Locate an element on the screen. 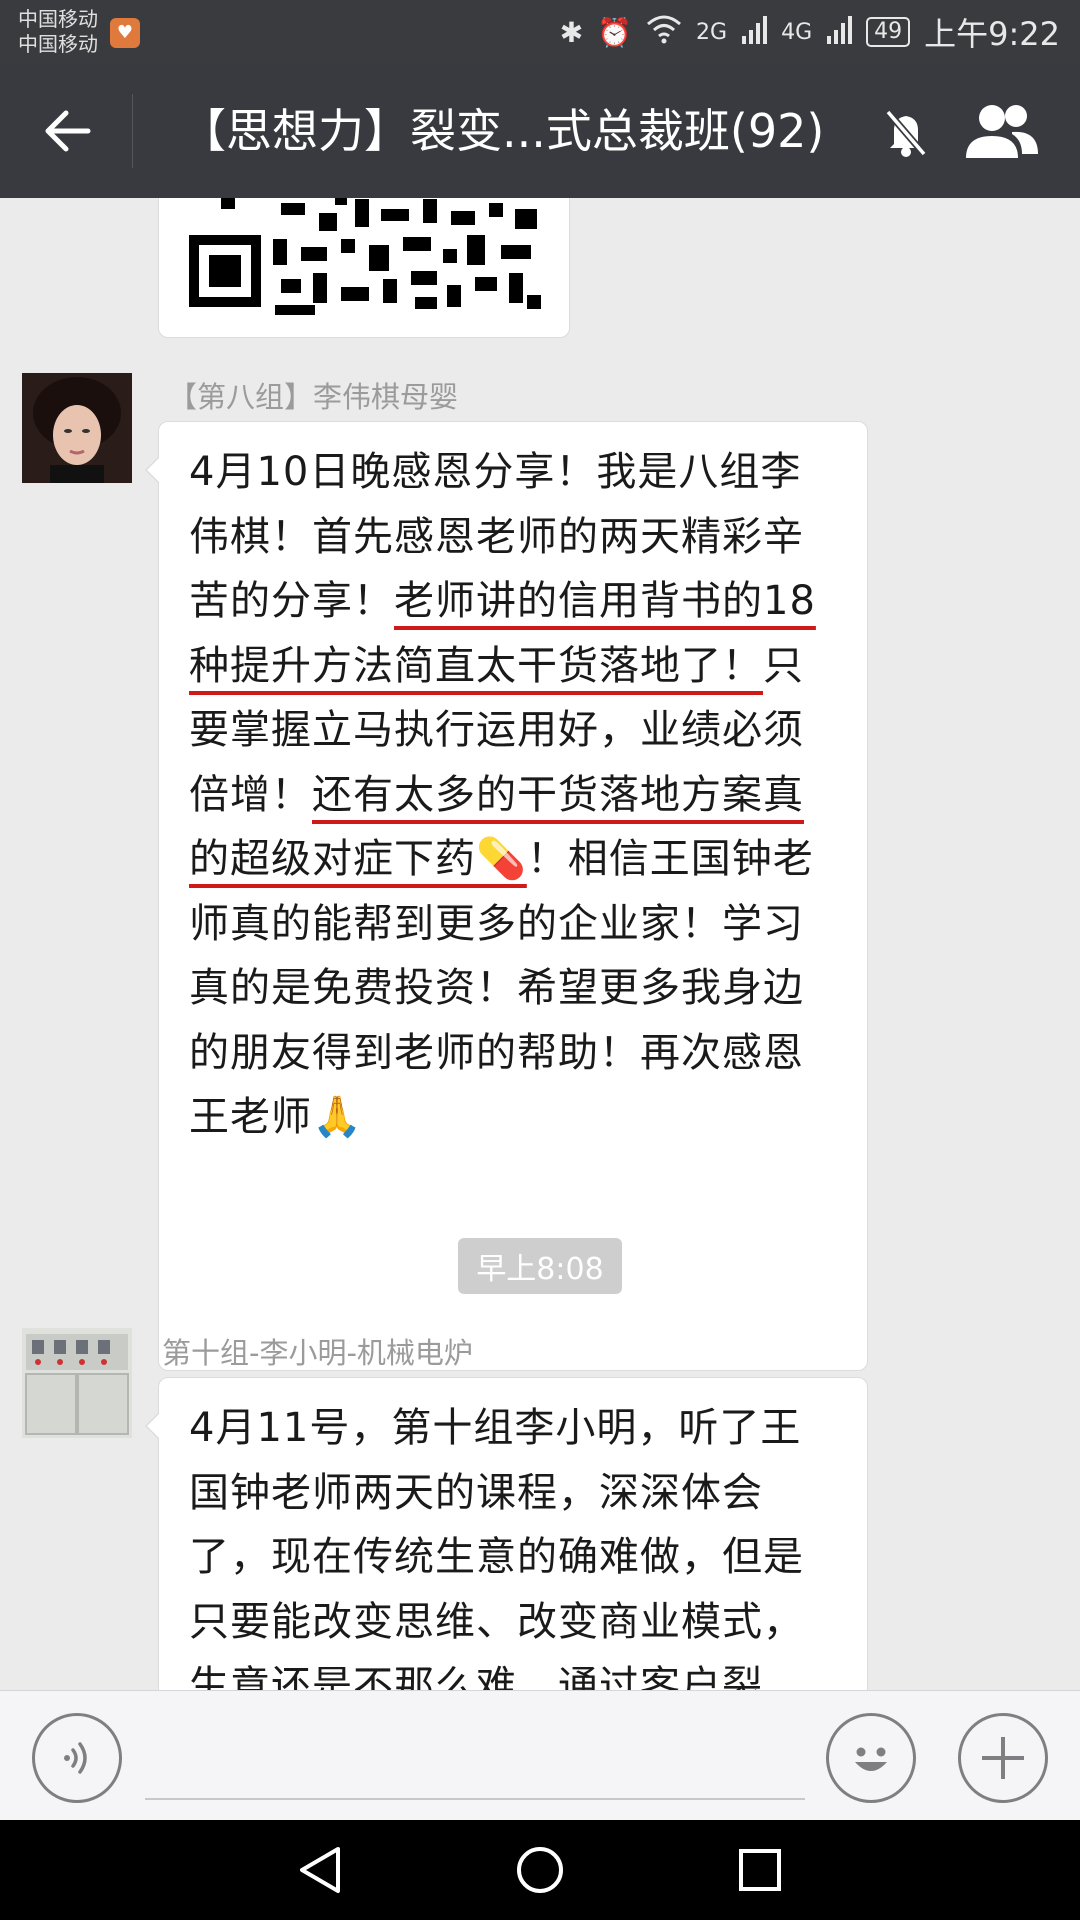 This screenshot has height=1920, width=1080. input-bar is located at coordinates (540, 1755).